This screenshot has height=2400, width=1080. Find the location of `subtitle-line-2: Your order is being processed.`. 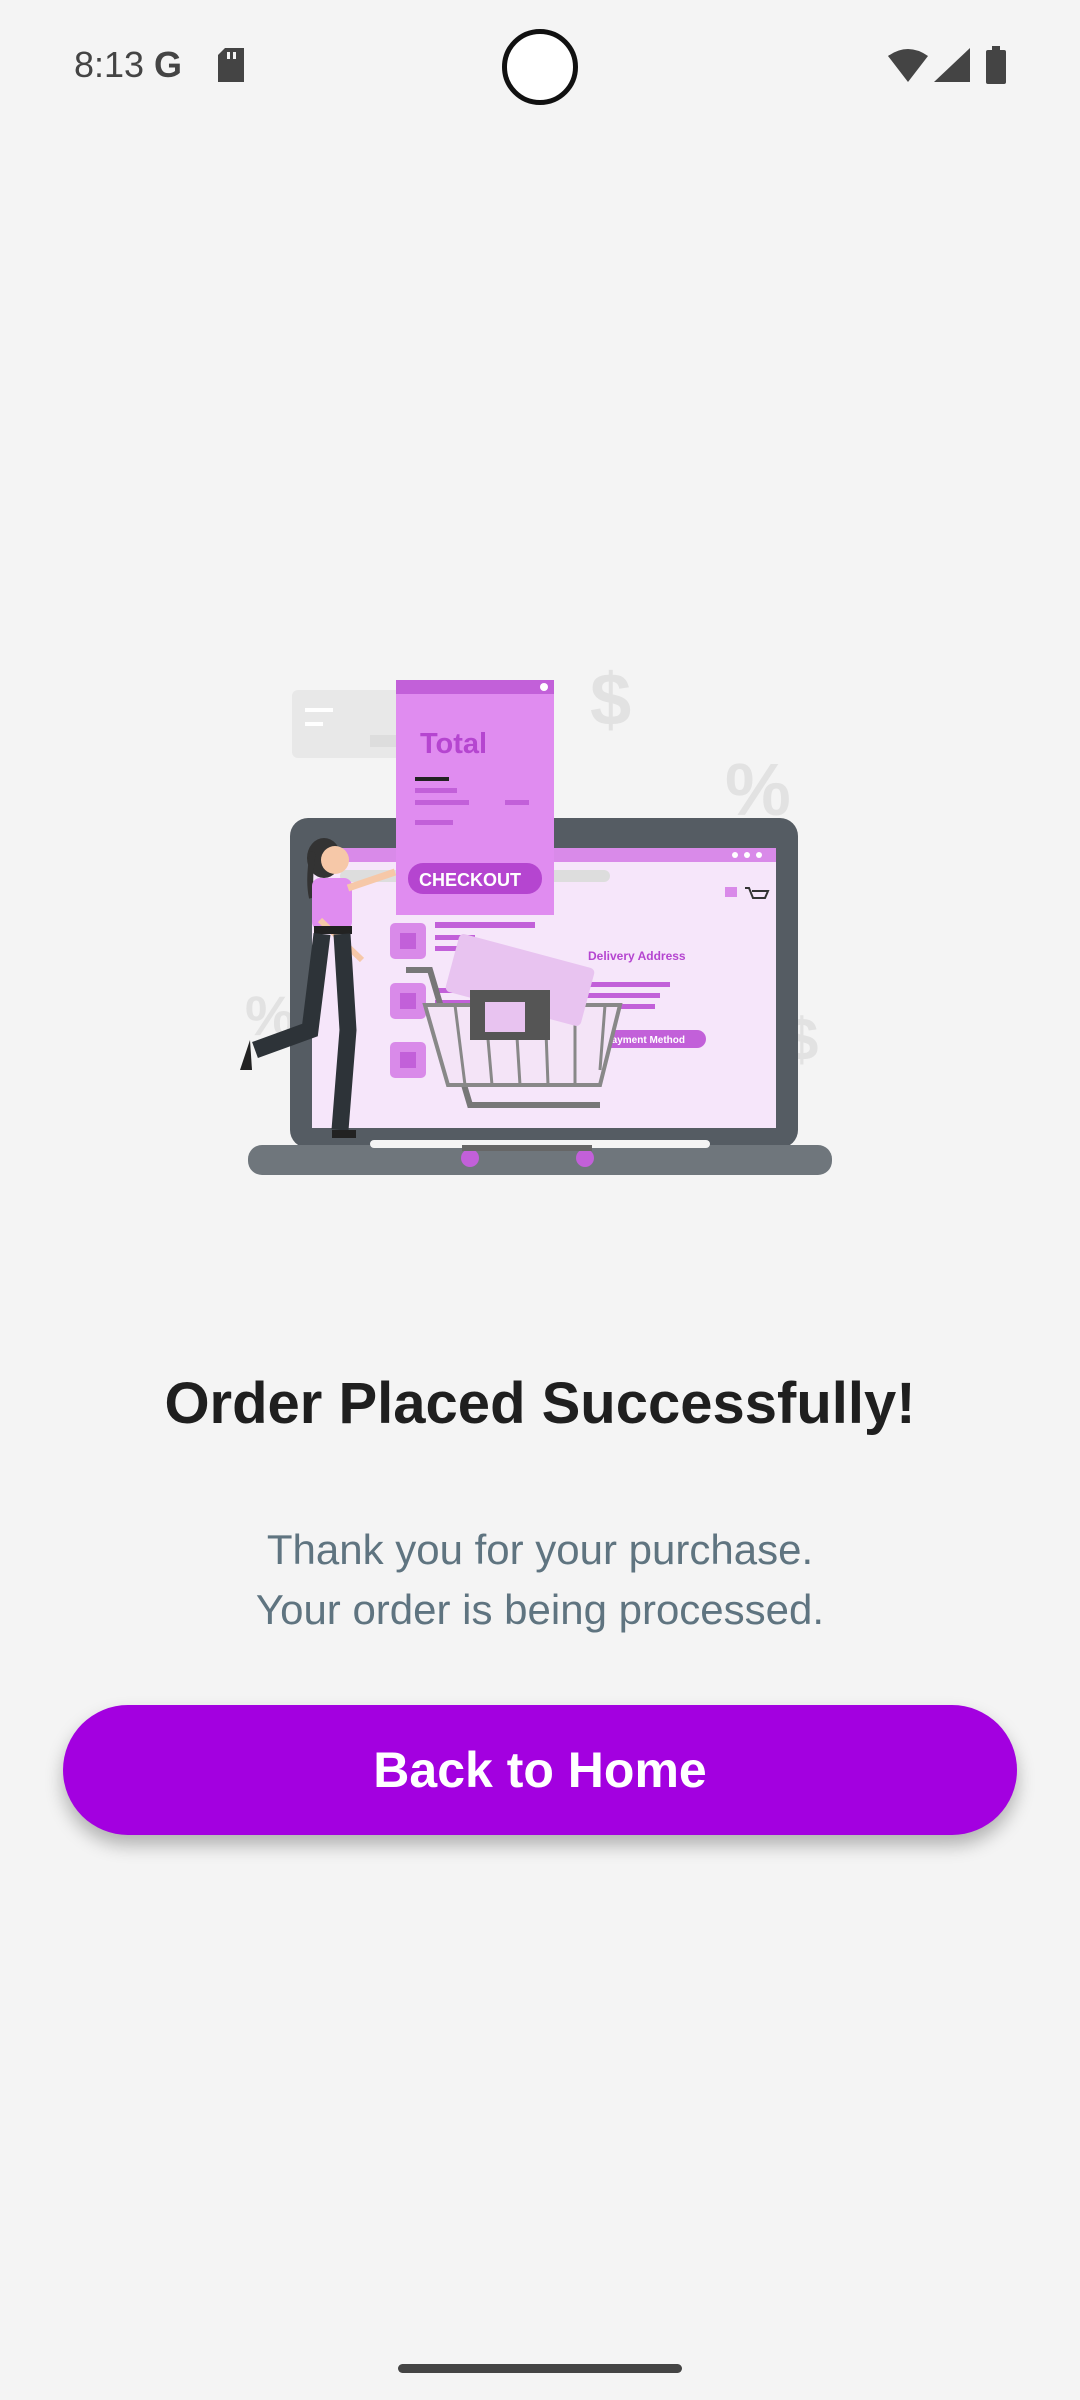

subtitle-line-2: Your order is being processed. is located at coordinates (540, 1609).